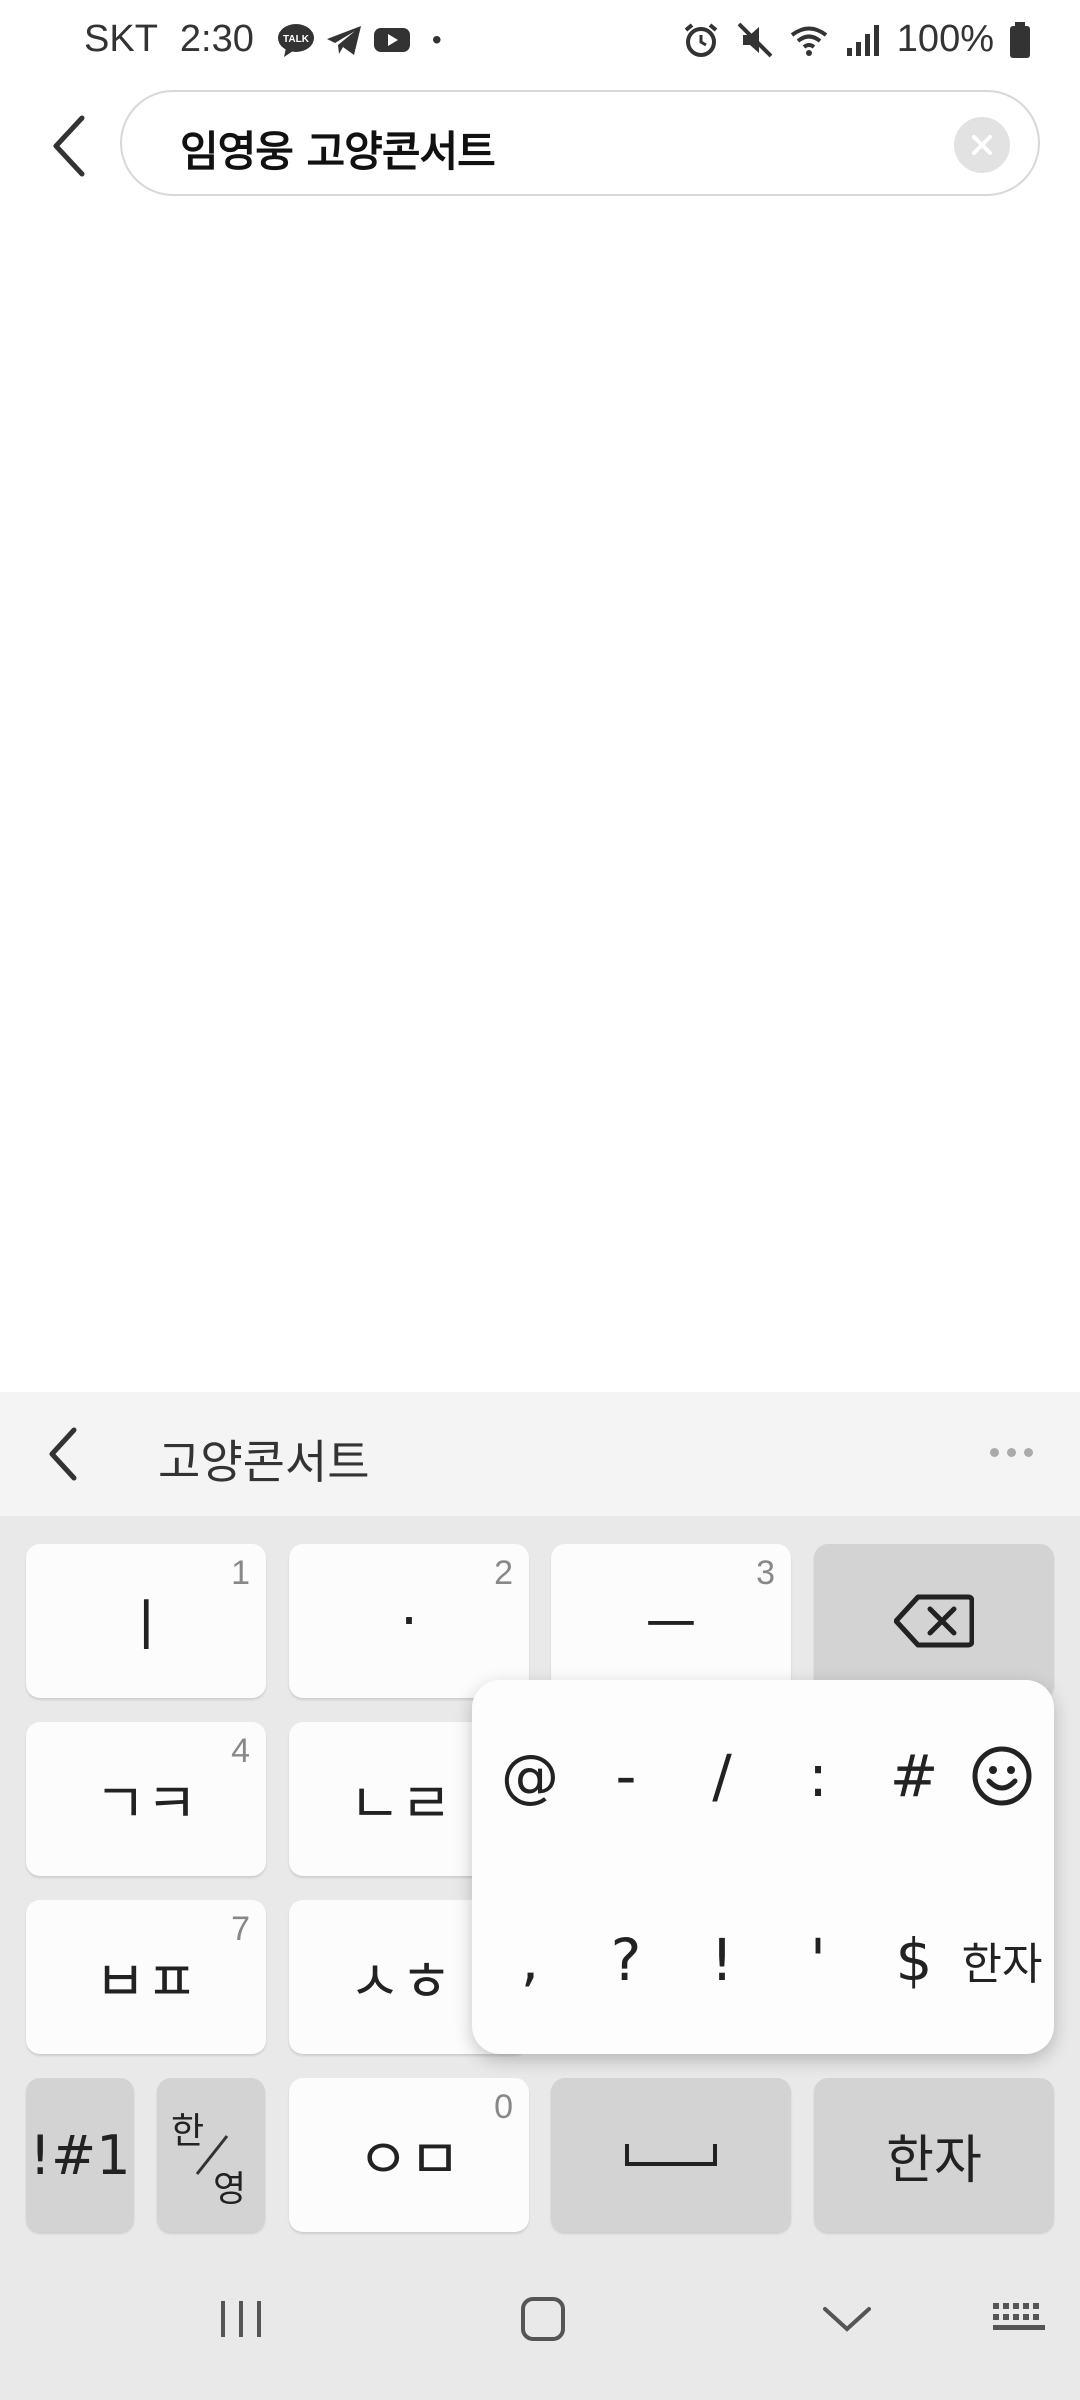 Image resolution: width=1080 pixels, height=2400 pixels. I want to click on backspace-icon, so click(934, 1621).